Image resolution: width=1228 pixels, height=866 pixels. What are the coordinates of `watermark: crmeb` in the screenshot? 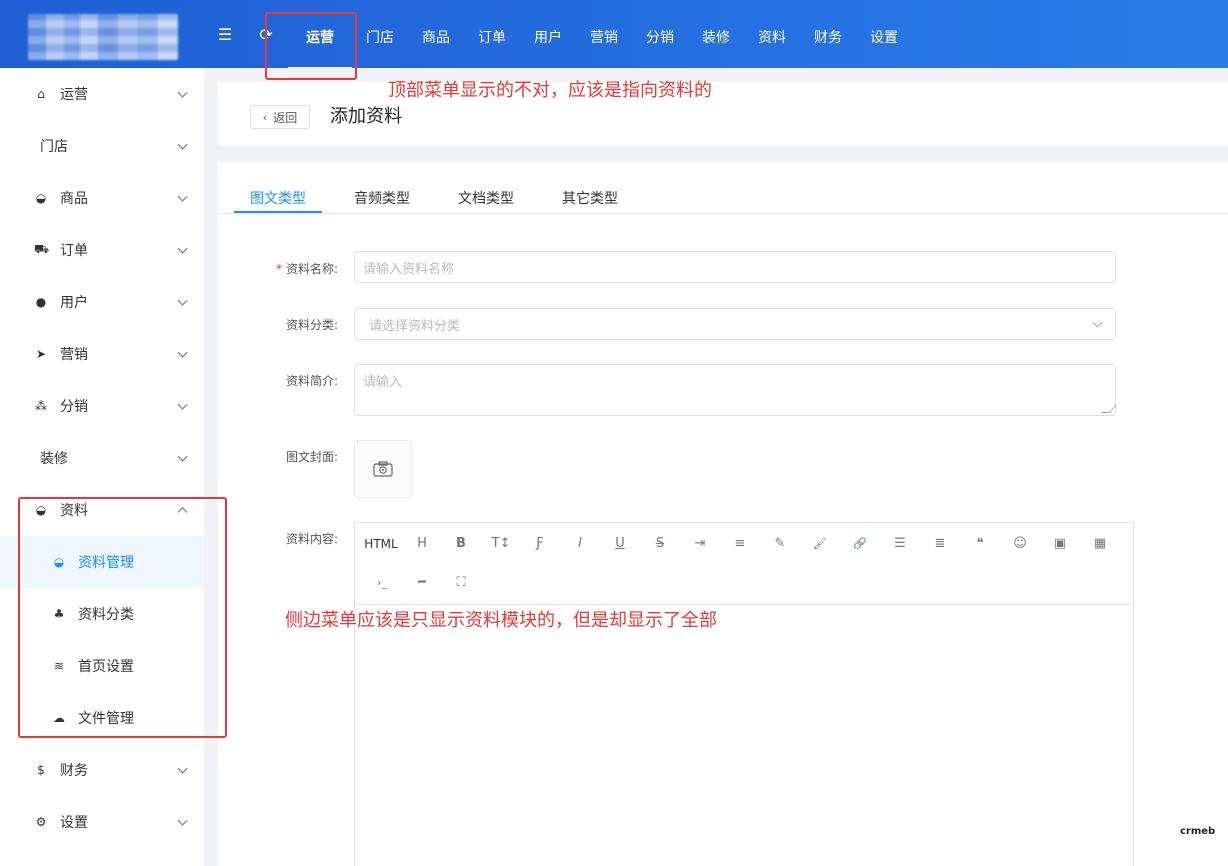 It's located at (1198, 831).